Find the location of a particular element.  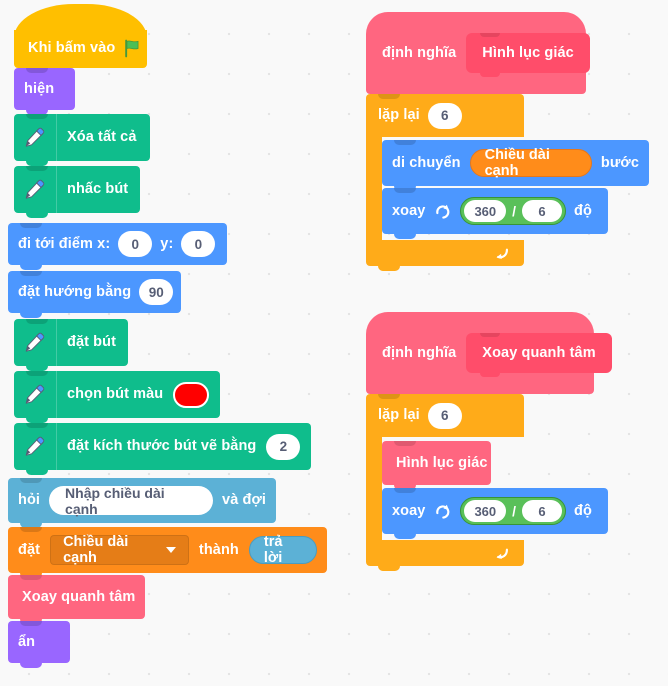

show-label: hiện is located at coordinates (39, 88).